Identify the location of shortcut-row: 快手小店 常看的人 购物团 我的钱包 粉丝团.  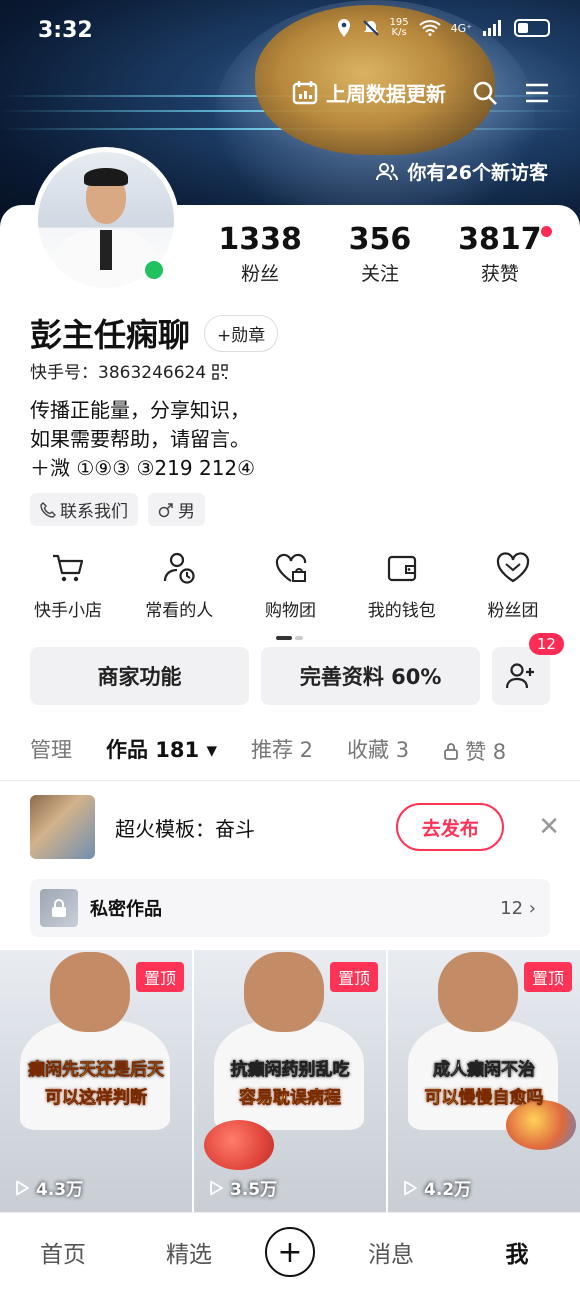
(290, 585).